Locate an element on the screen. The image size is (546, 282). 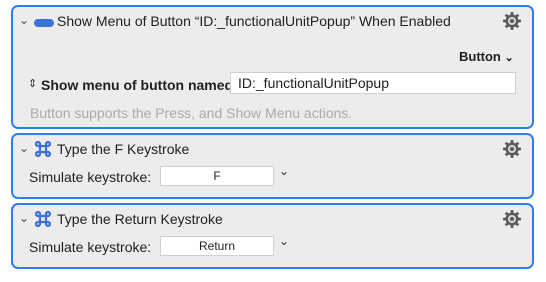
action-header: ⌄ Type the Return Keystroke is located at coordinates (272, 220).